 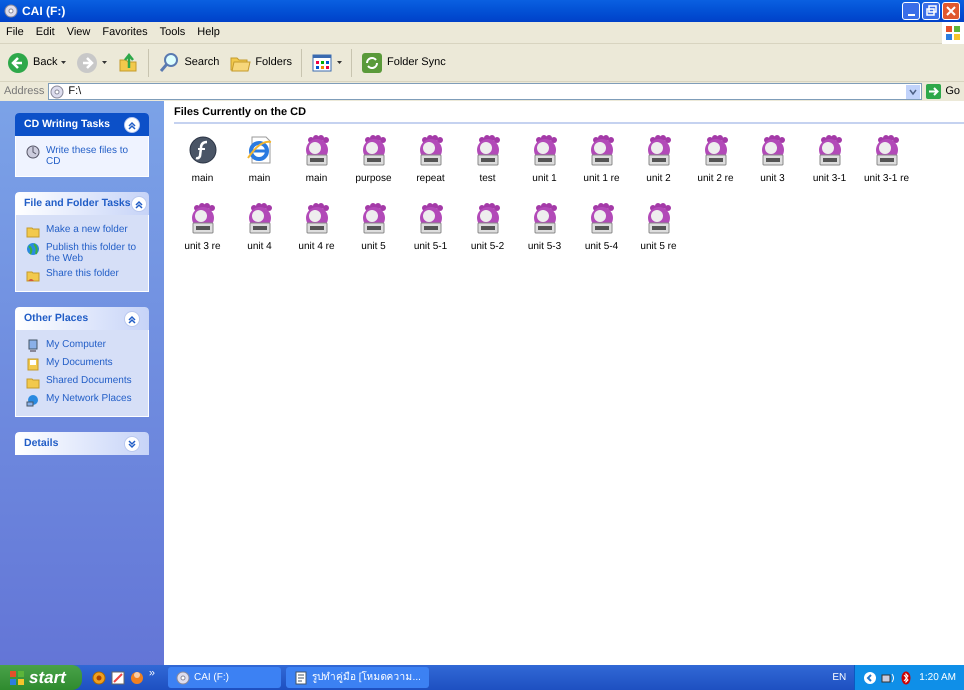 What do you see at coordinates (772, 179) in the screenshot?
I see `file-name: unit 3` at bounding box center [772, 179].